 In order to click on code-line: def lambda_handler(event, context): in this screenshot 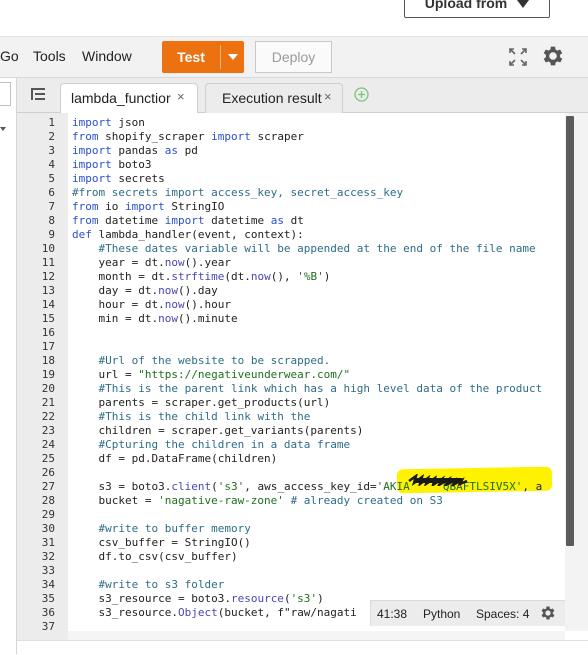, I will do `click(188, 235)`.